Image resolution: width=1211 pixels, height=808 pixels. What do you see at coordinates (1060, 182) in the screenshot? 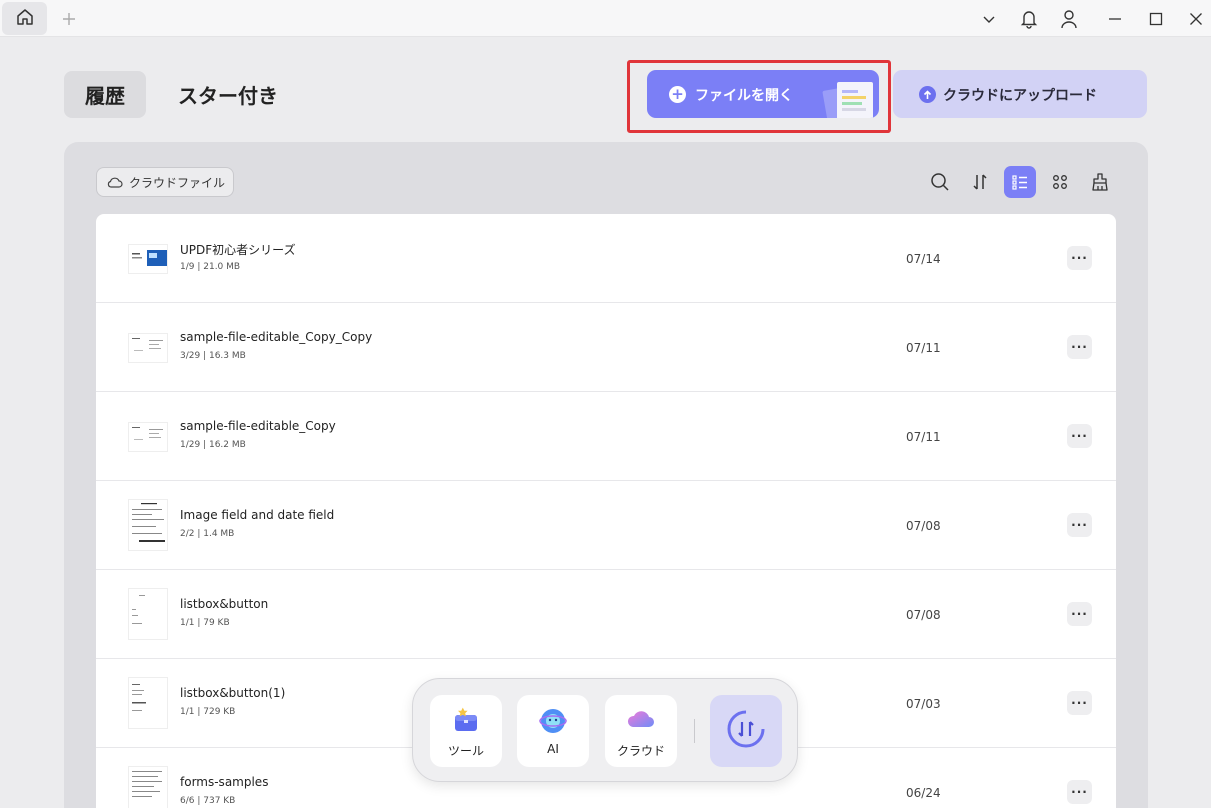
I see `grid-view-icon` at bounding box center [1060, 182].